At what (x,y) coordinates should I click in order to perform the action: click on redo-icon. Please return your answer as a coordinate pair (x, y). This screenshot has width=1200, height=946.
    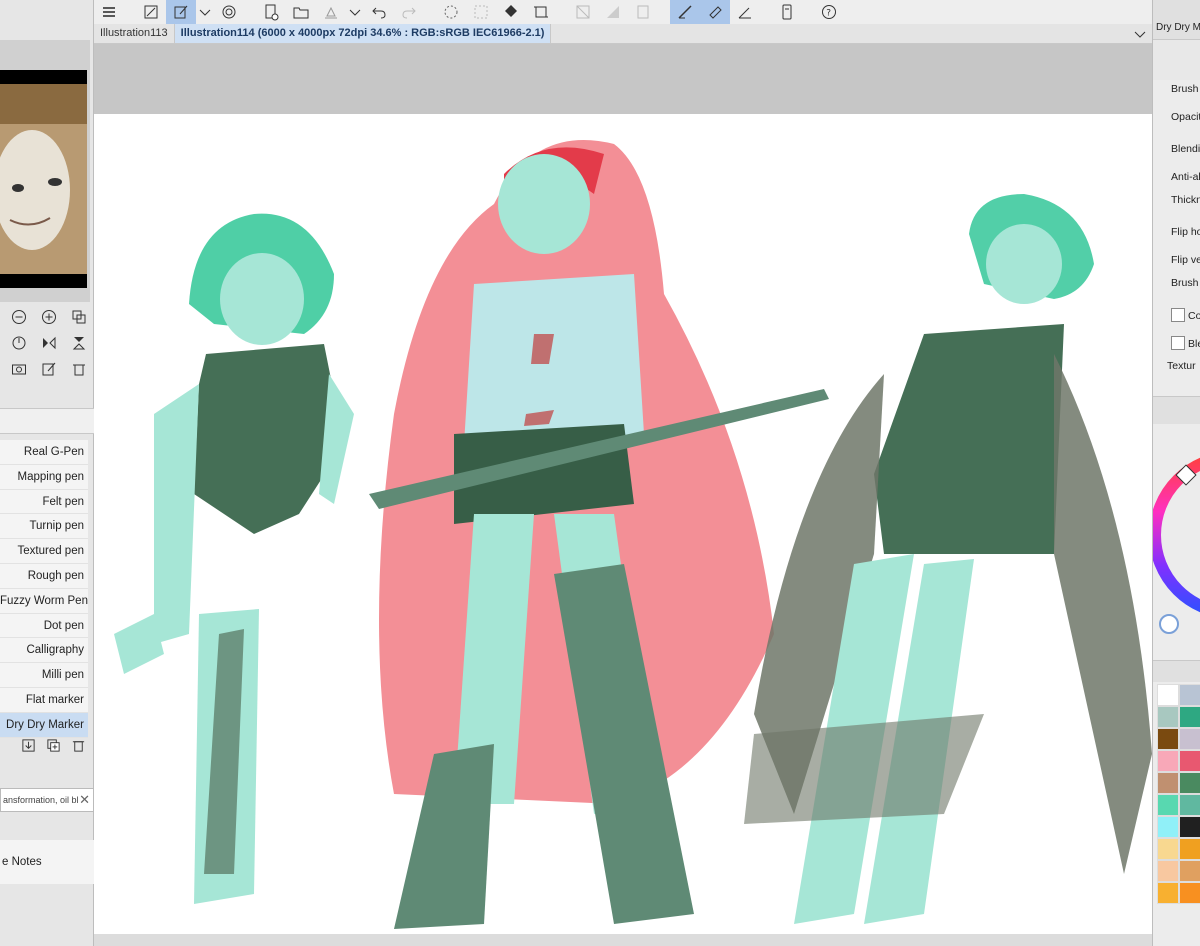
    Looking at the image, I should click on (409, 12).